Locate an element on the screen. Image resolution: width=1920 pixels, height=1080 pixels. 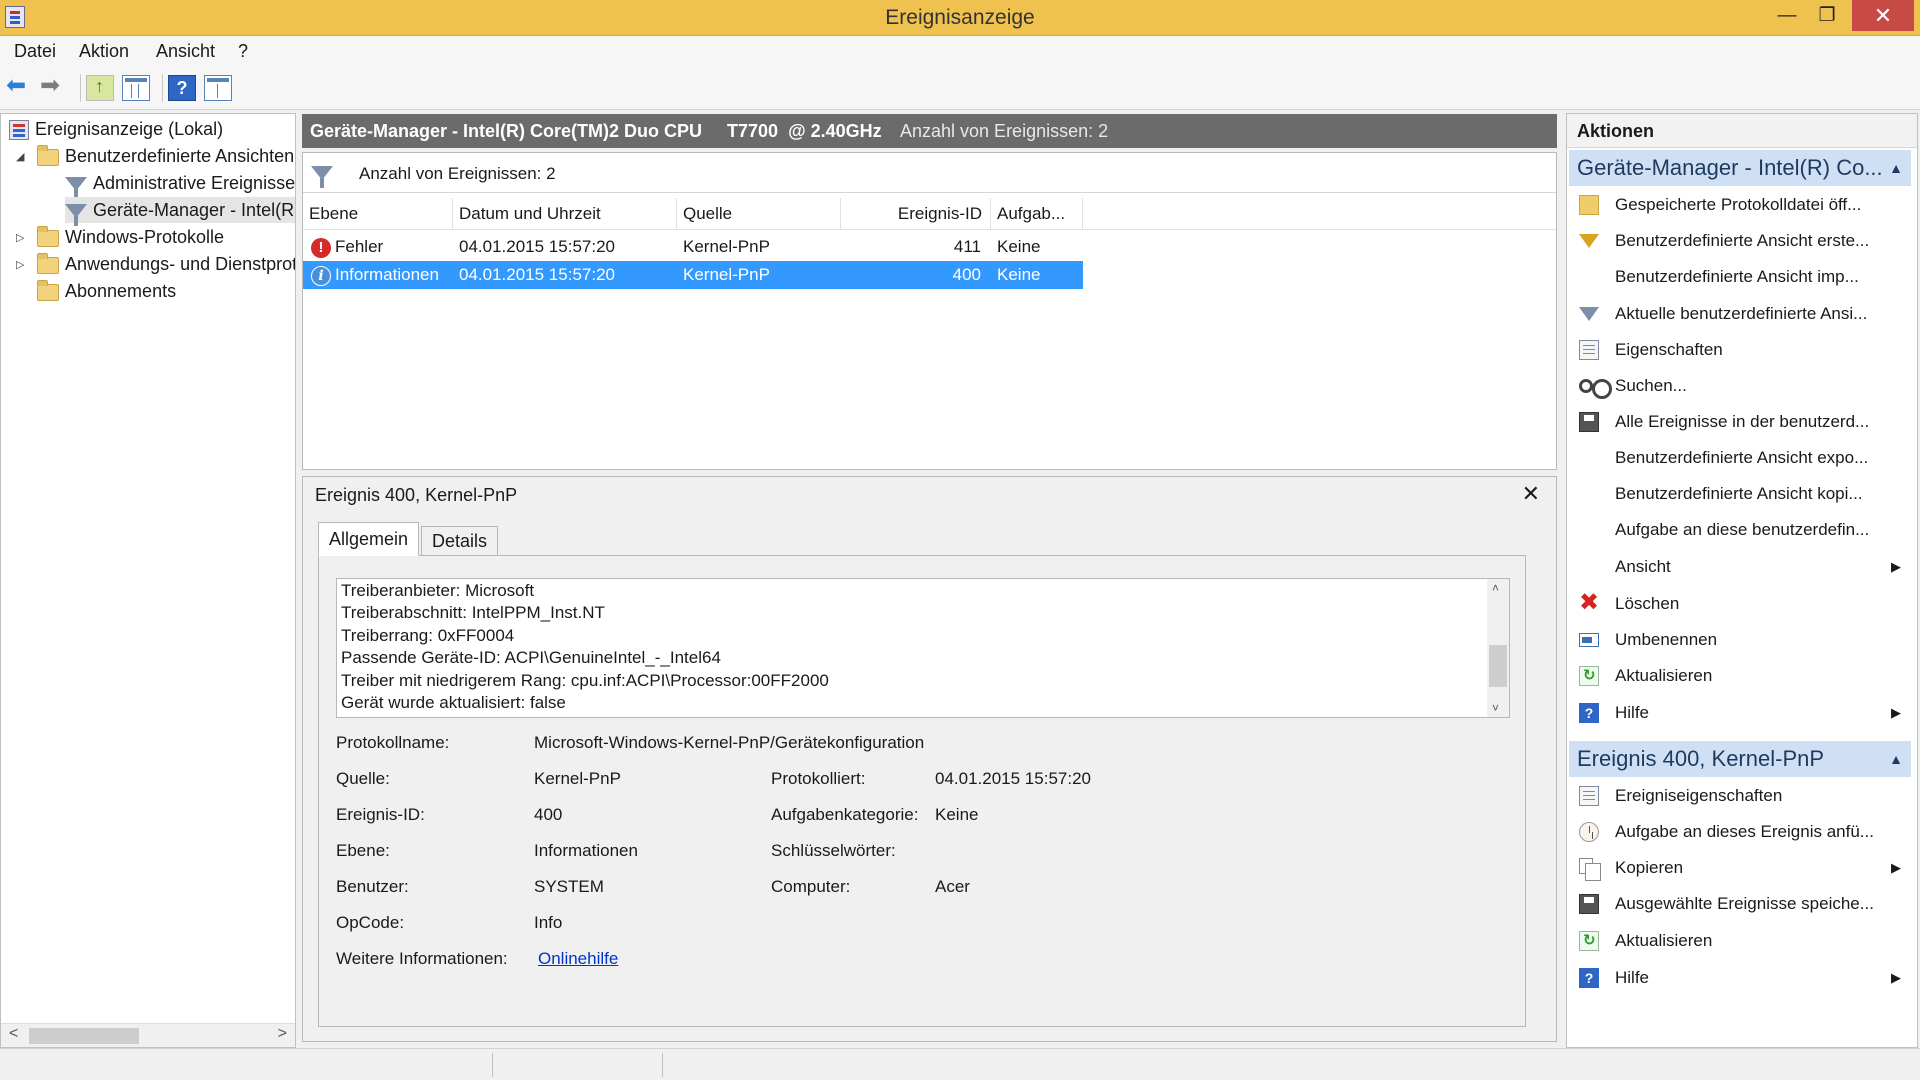
action-label: Ansicht is located at coordinates (1643, 566).